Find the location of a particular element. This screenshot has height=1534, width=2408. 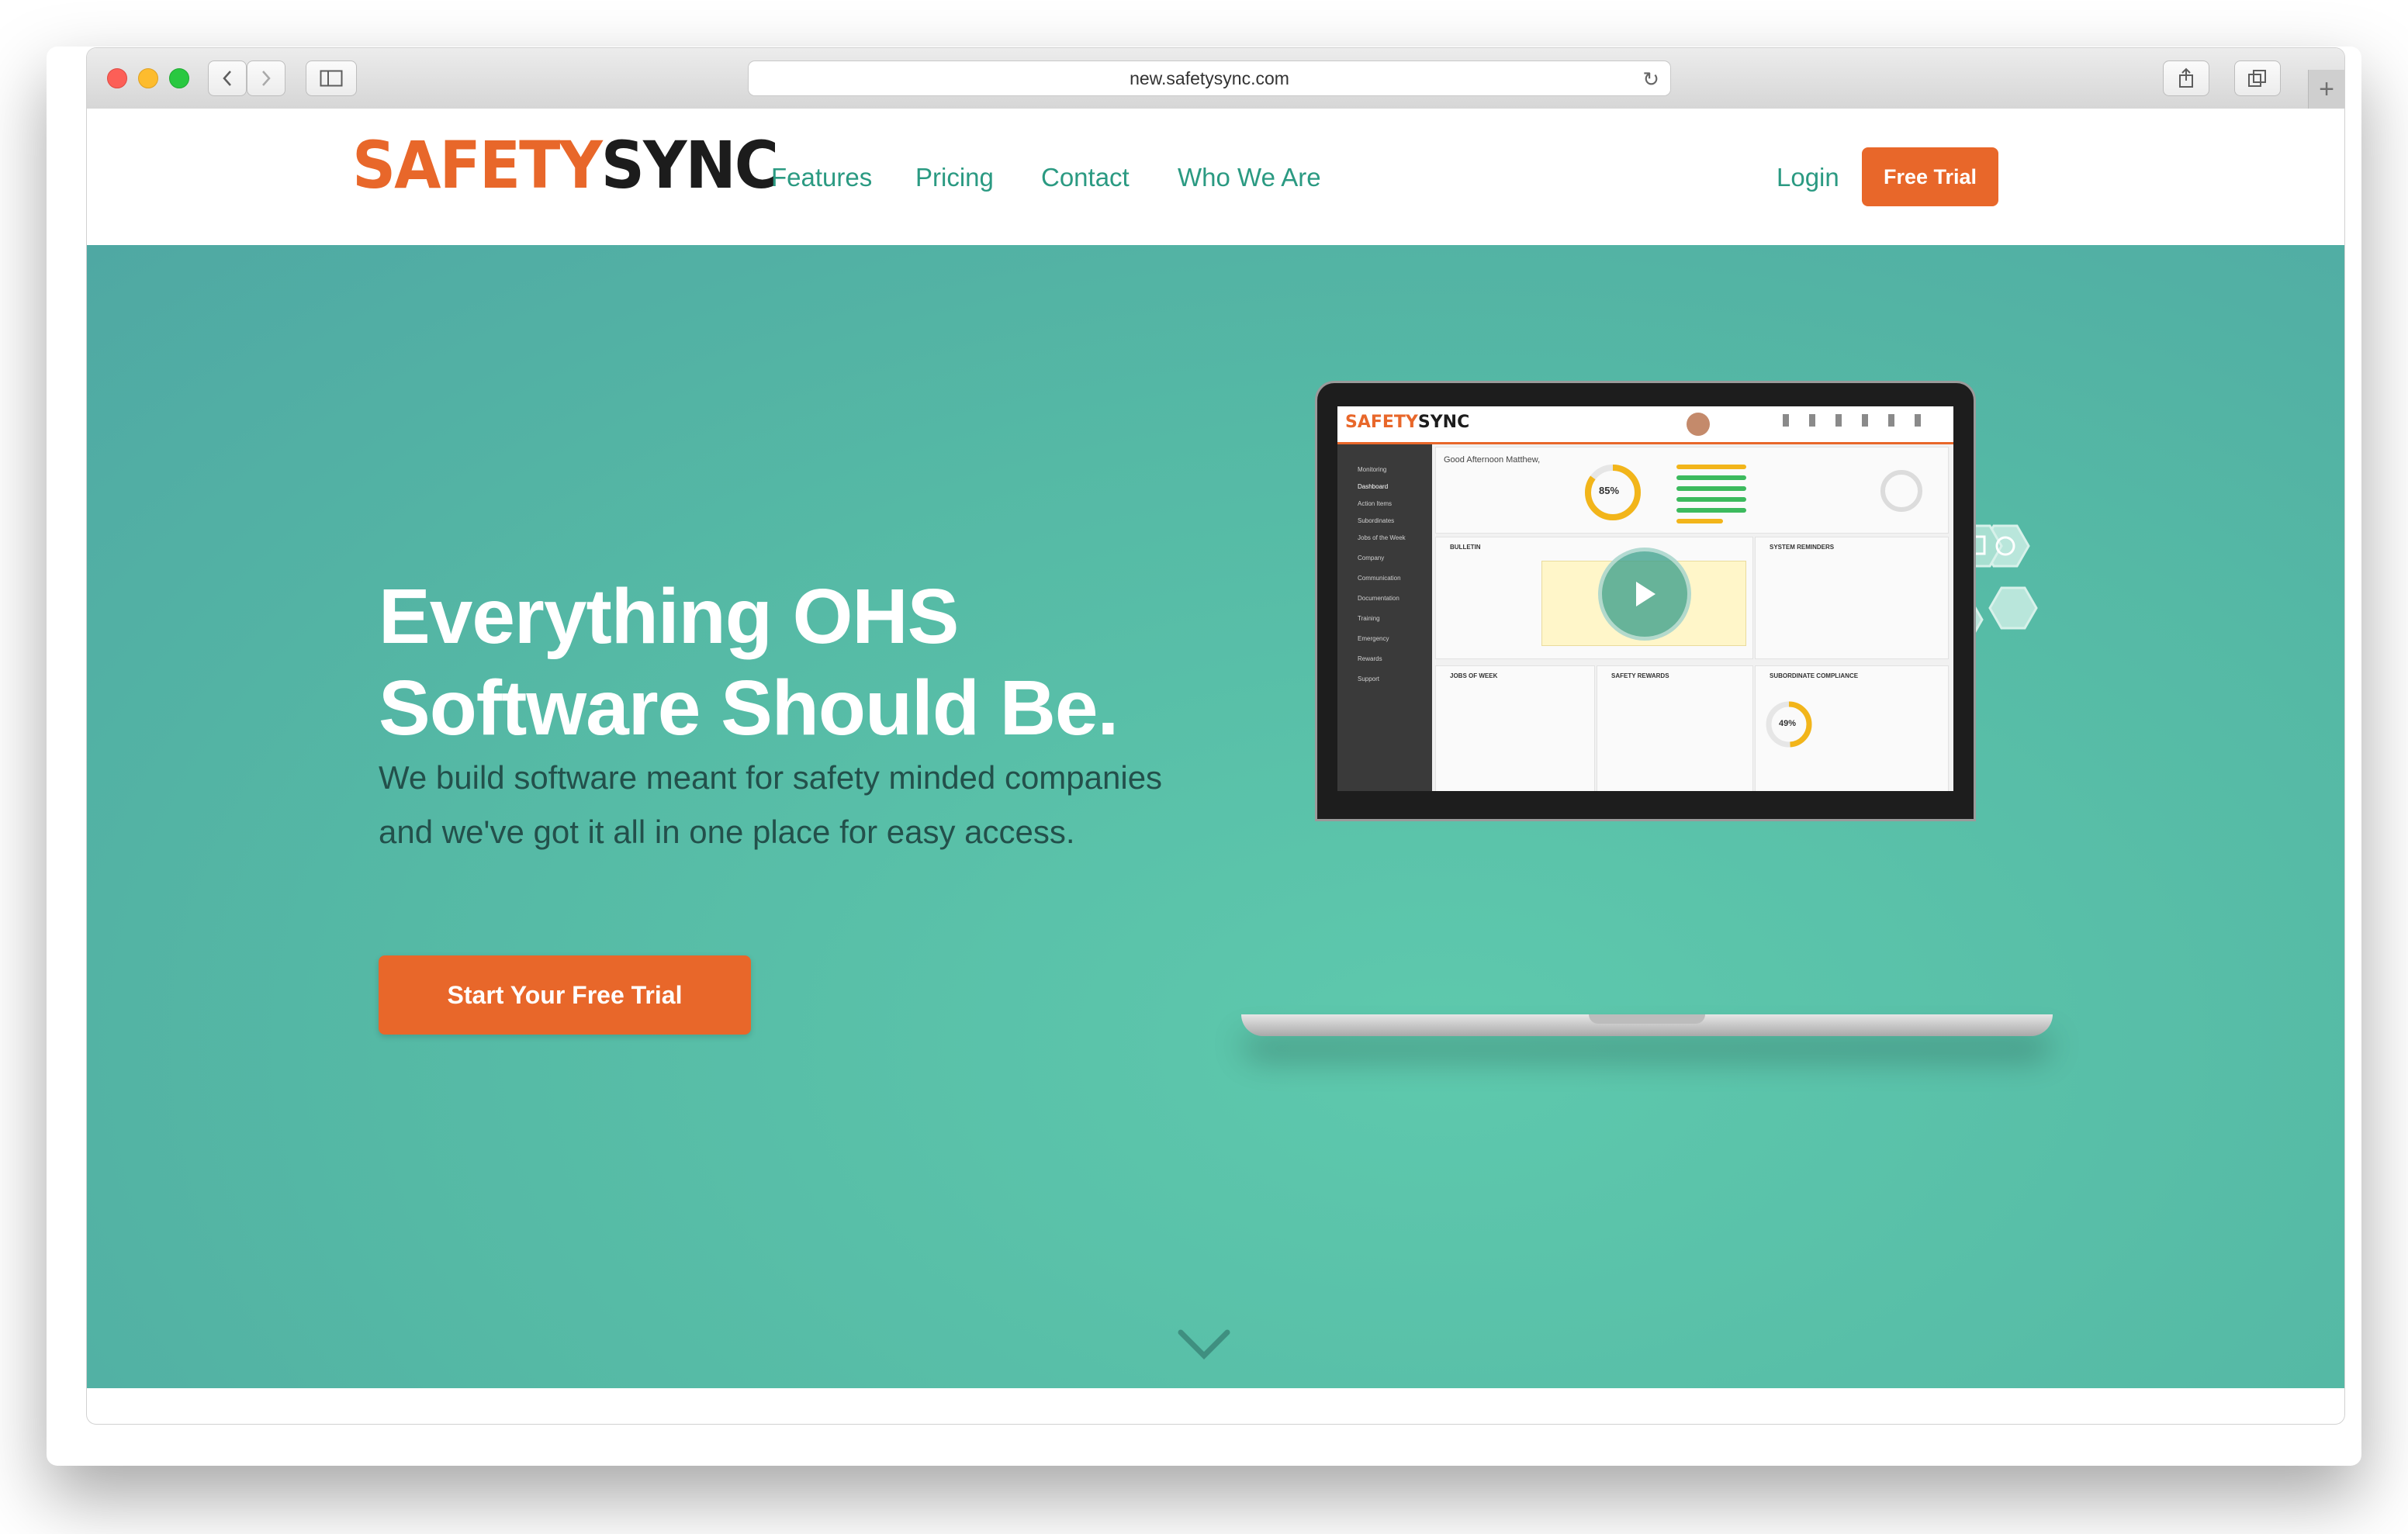

play-video-button is located at coordinates (1644, 594).